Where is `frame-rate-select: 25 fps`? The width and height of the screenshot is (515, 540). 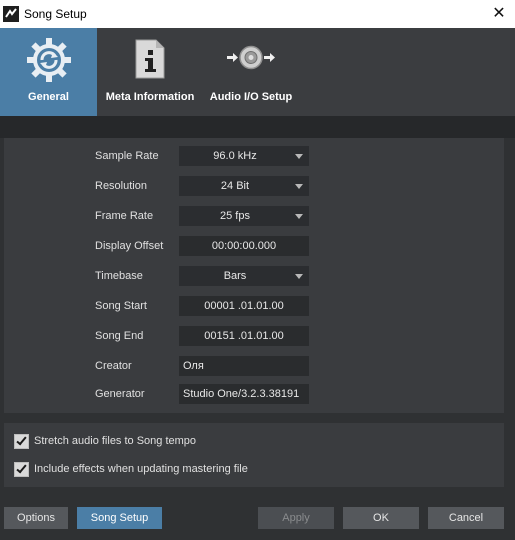
frame-rate-select: 25 fps is located at coordinates (244, 216).